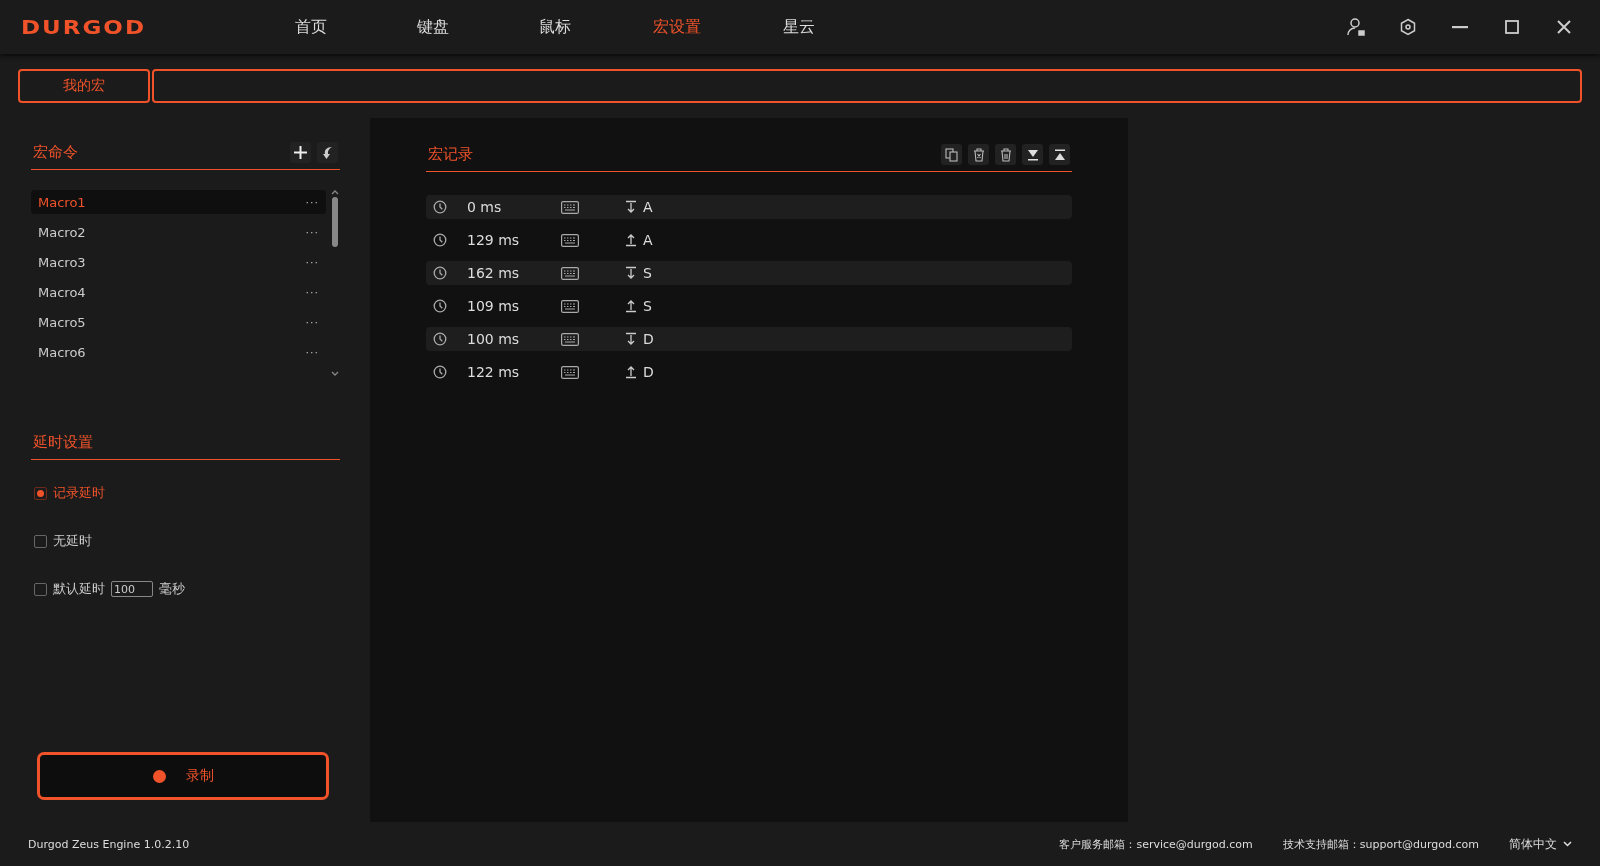 Image resolution: width=1600 pixels, height=866 pixels. I want to click on language-select: 简体中文, so click(1540, 844).